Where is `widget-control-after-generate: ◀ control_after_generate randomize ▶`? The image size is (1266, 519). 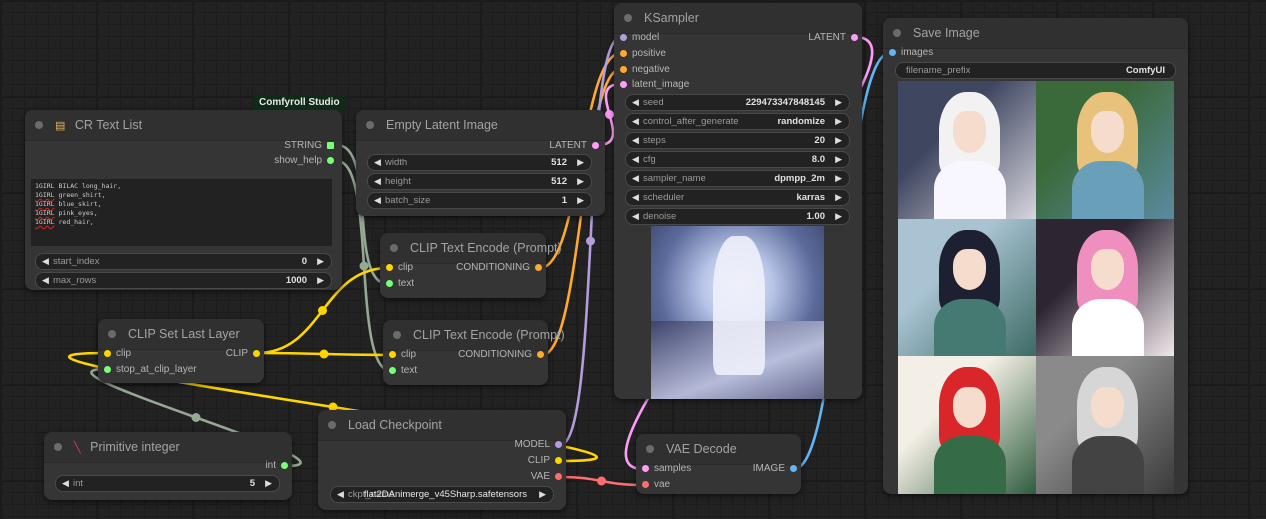
widget-control-after-generate: ◀ control_after_generate randomize ▶ is located at coordinates (737, 121).